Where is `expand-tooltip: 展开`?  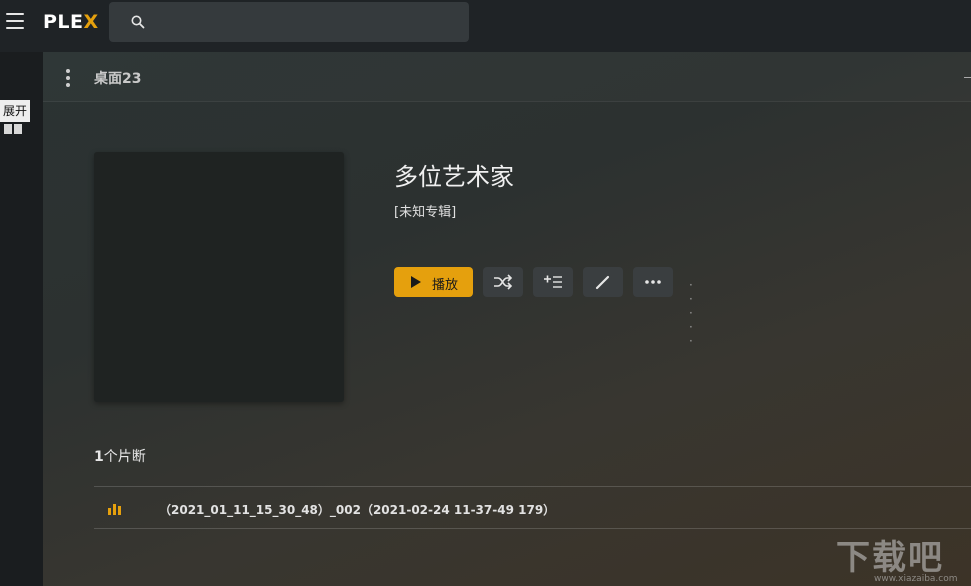 expand-tooltip: 展开 is located at coordinates (15, 111).